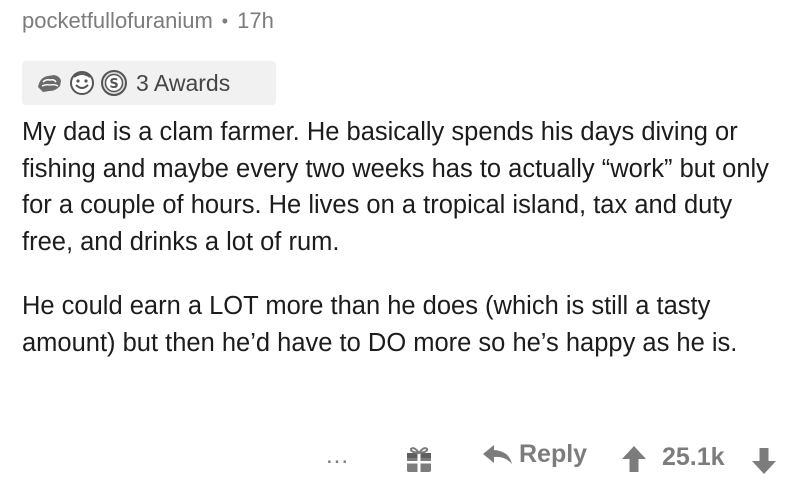 Image resolution: width=800 pixels, height=497 pixels. Describe the element at coordinates (553, 454) in the screenshot. I see `reply-label: Reply` at that location.